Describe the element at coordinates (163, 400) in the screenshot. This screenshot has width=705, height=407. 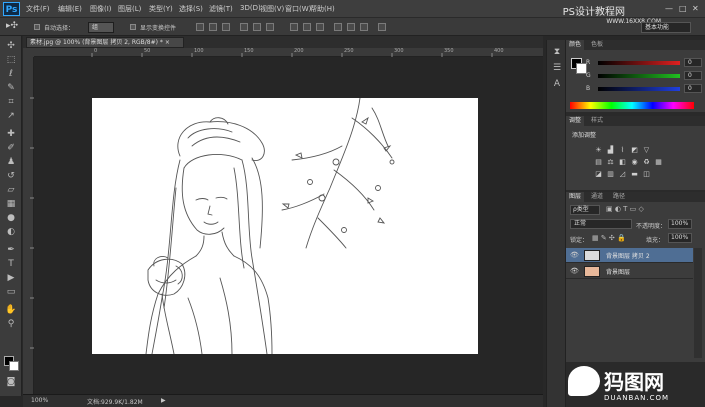
I see `status-menu-arrow-icon: ▶` at that location.